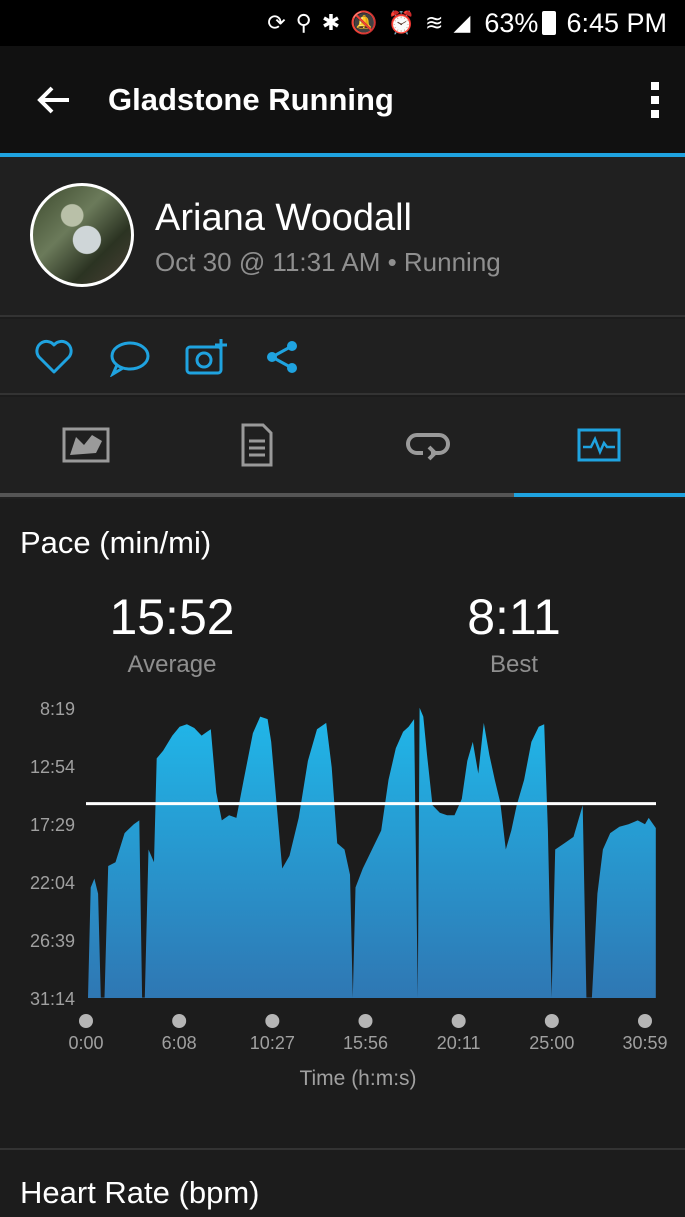  I want to click on map-icon, so click(85, 445).